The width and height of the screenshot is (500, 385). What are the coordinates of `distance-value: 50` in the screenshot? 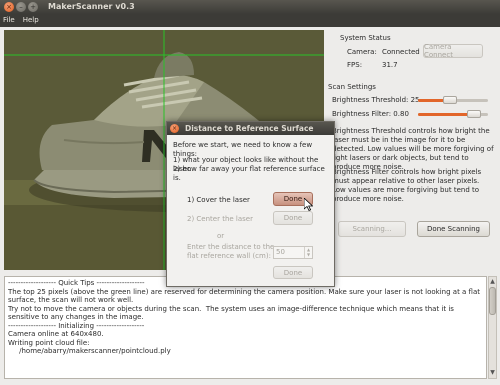 It's located at (280, 252).